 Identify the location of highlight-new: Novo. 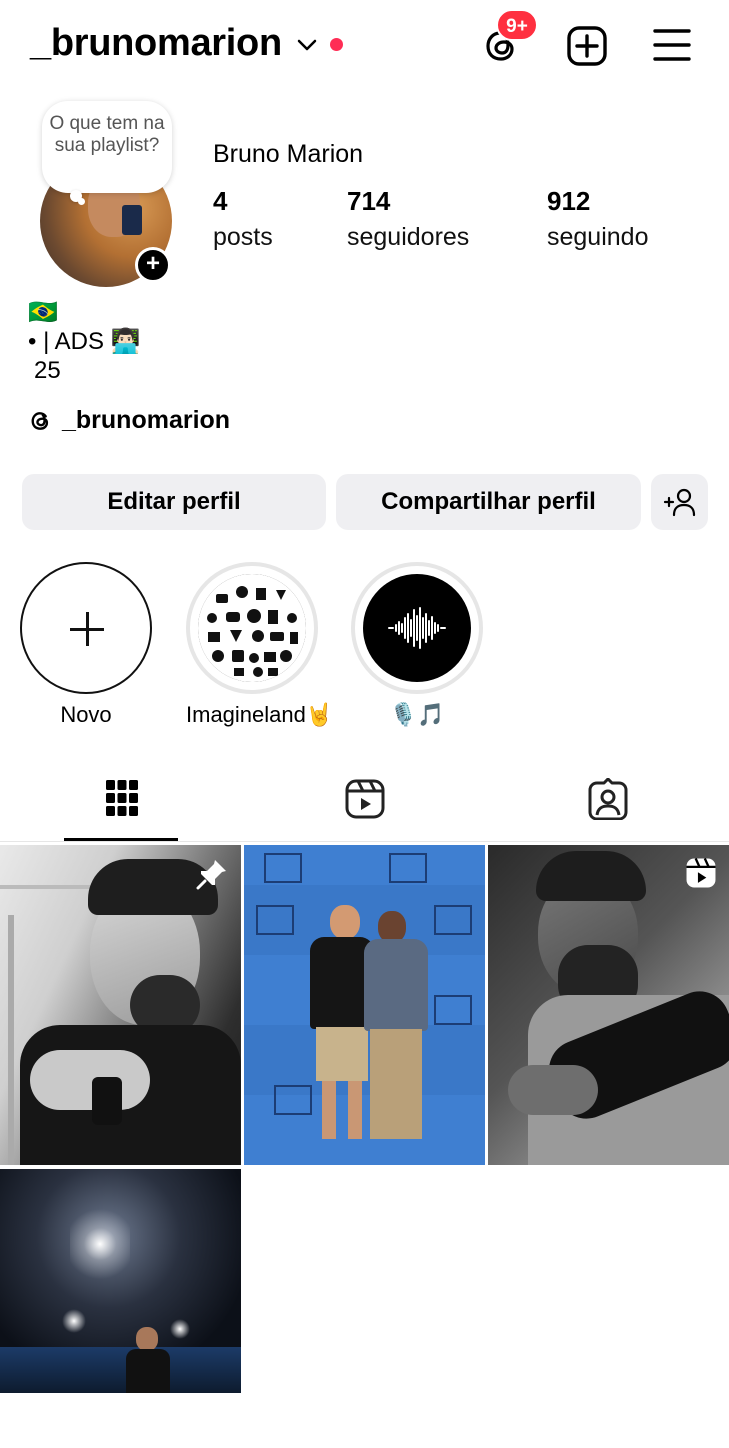
(86, 645).